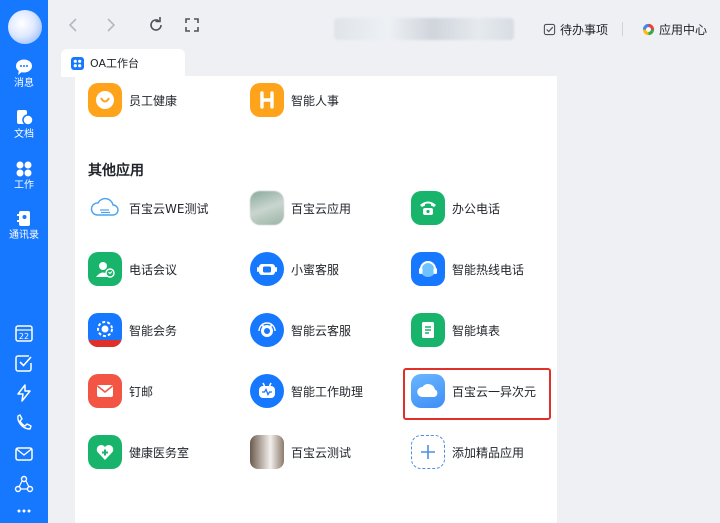 Image resolution: width=720 pixels, height=523 pixels. What do you see at coordinates (23, 218) in the screenshot?
I see `contacts-icon` at bounding box center [23, 218].